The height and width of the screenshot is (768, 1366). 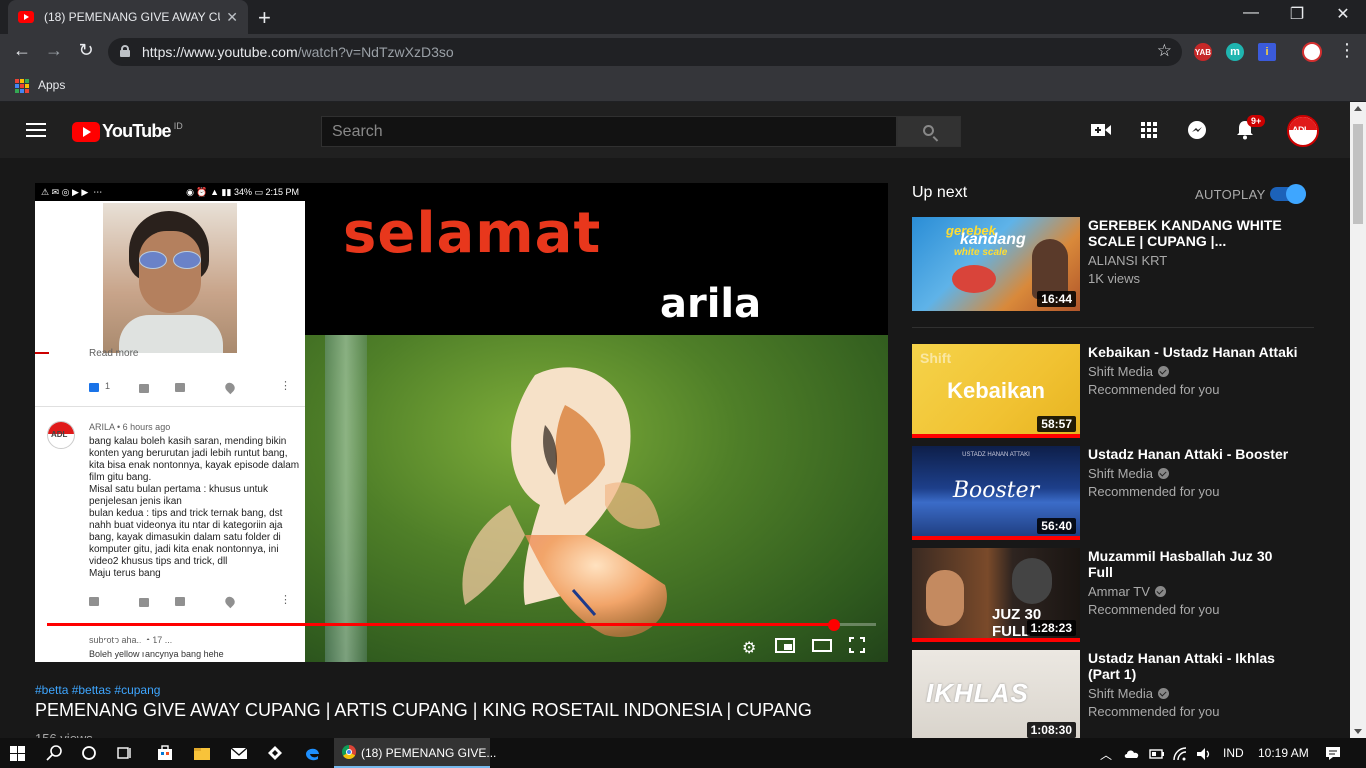 I want to click on tab-close-icon: ✕, so click(x=232, y=17).